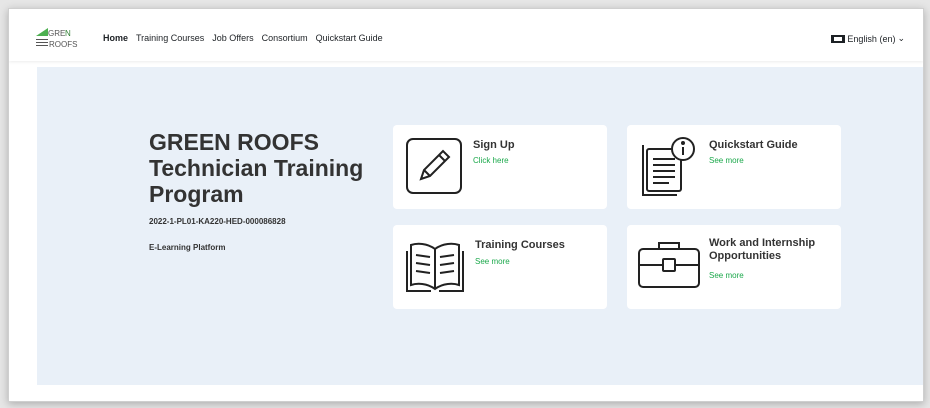 This screenshot has height=408, width=930. I want to click on nav-quickstart-guide: Quickstart Guide, so click(349, 38).